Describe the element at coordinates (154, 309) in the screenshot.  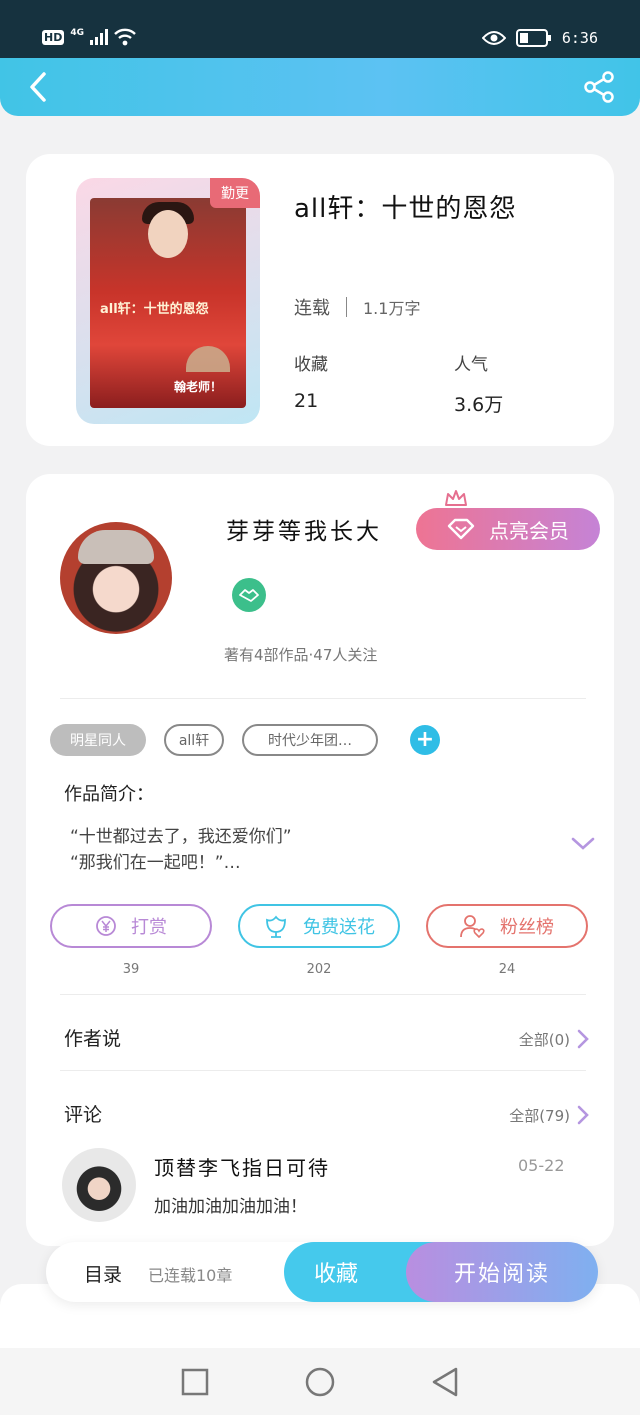
I see `cover-text: all轩：十世的恩怨` at that location.